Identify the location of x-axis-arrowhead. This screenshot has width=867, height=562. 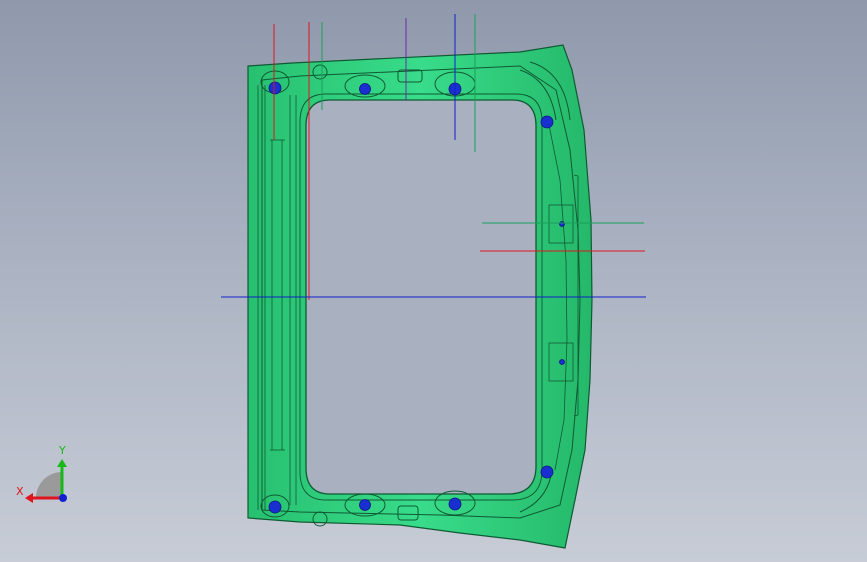
(29, 498).